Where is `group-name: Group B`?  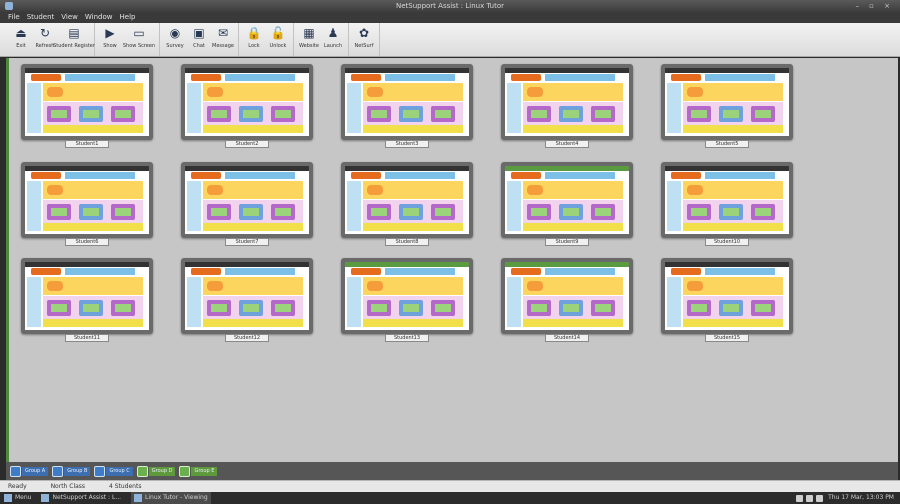
group-name: Group B is located at coordinates (77, 471).